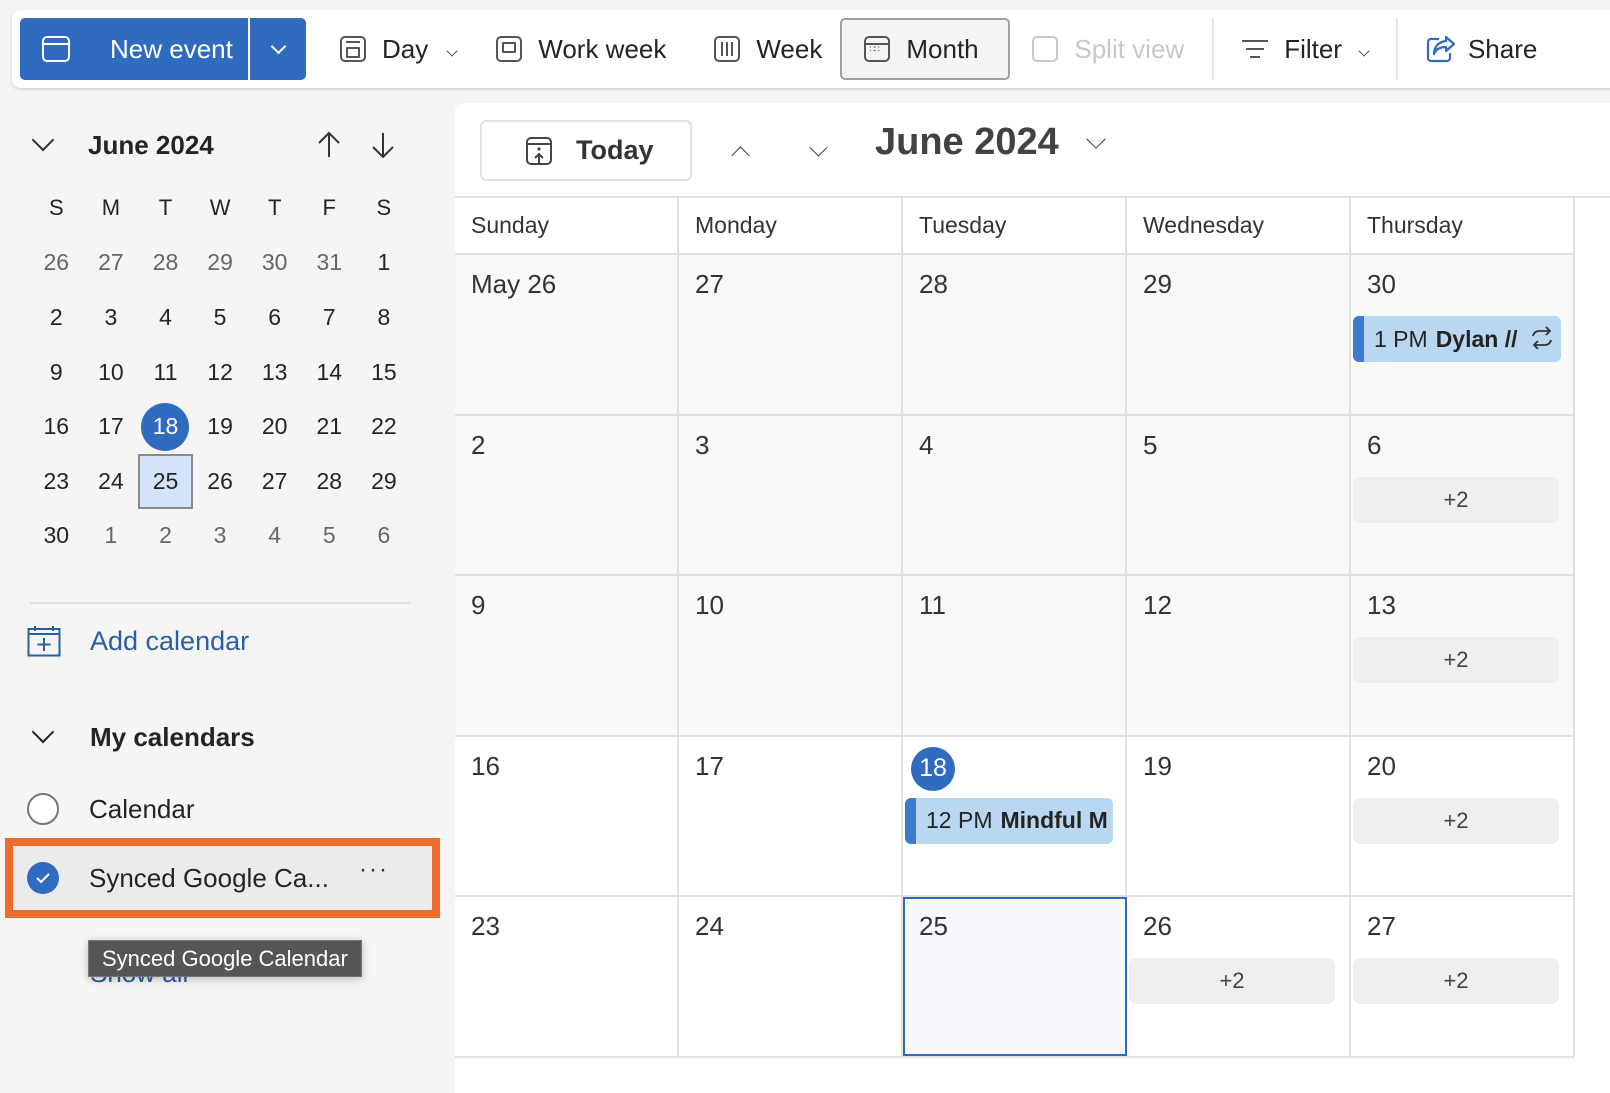  I want to click on mini-calendar-day: 7, so click(329, 317).